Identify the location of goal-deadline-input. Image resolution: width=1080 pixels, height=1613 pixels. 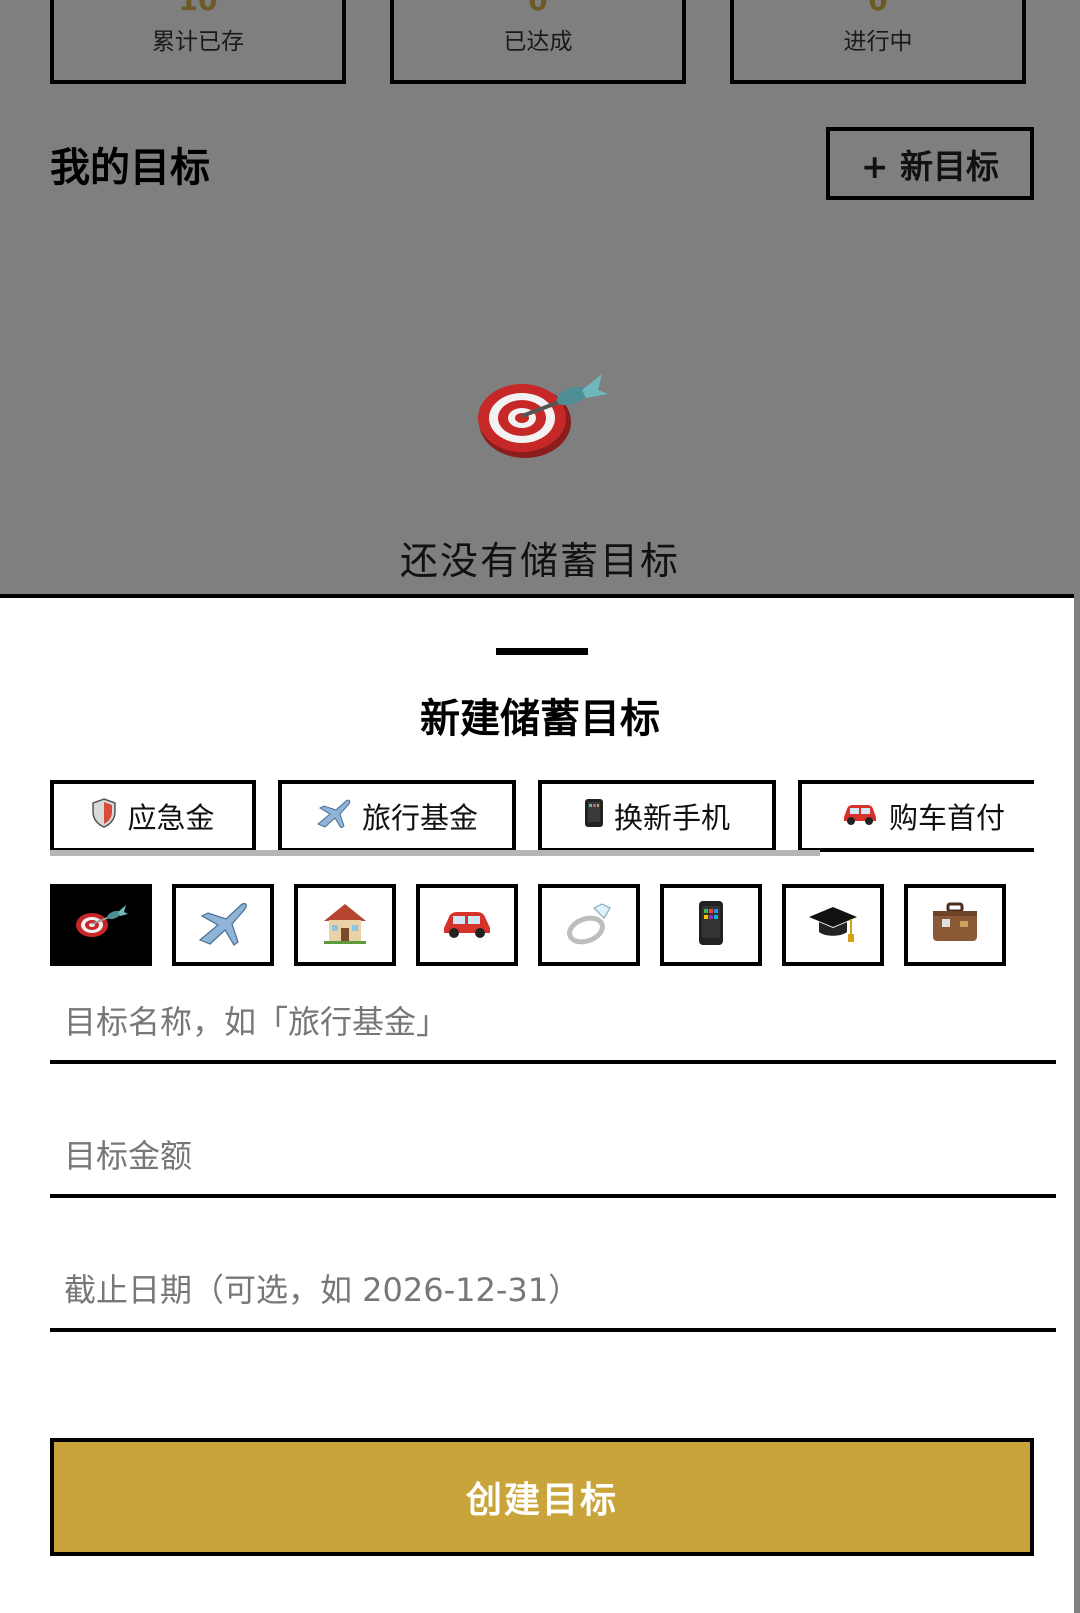
(544, 1290).